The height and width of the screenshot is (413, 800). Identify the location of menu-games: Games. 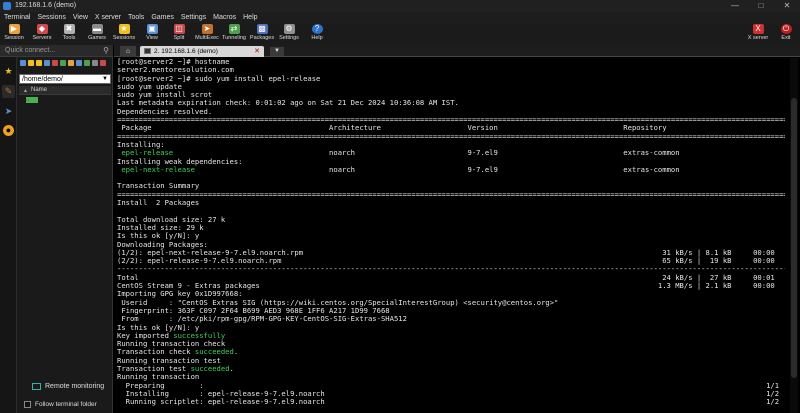
(162, 17).